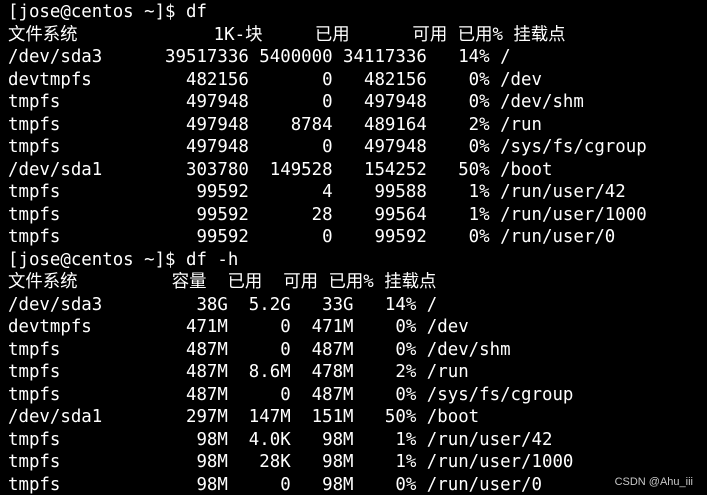  What do you see at coordinates (312, 237) in the screenshot?
I see `table-row: tmpfs 99592 0 99592 0% /run/user/0` at bounding box center [312, 237].